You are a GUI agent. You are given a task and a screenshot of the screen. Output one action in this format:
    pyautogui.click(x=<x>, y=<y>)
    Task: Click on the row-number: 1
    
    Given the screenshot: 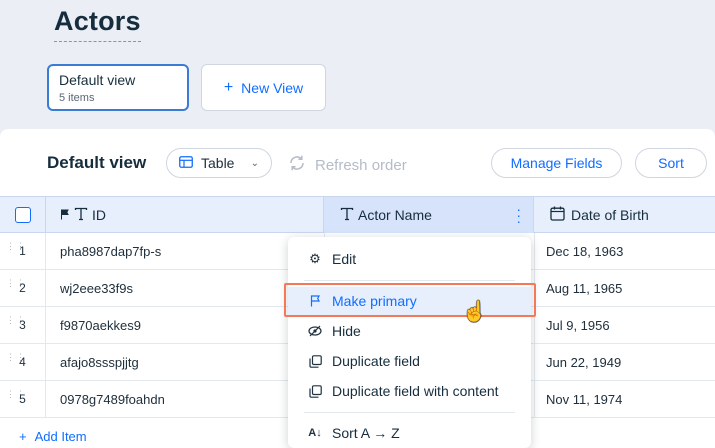 What is the action you would take?
    pyautogui.click(x=23, y=251)
    